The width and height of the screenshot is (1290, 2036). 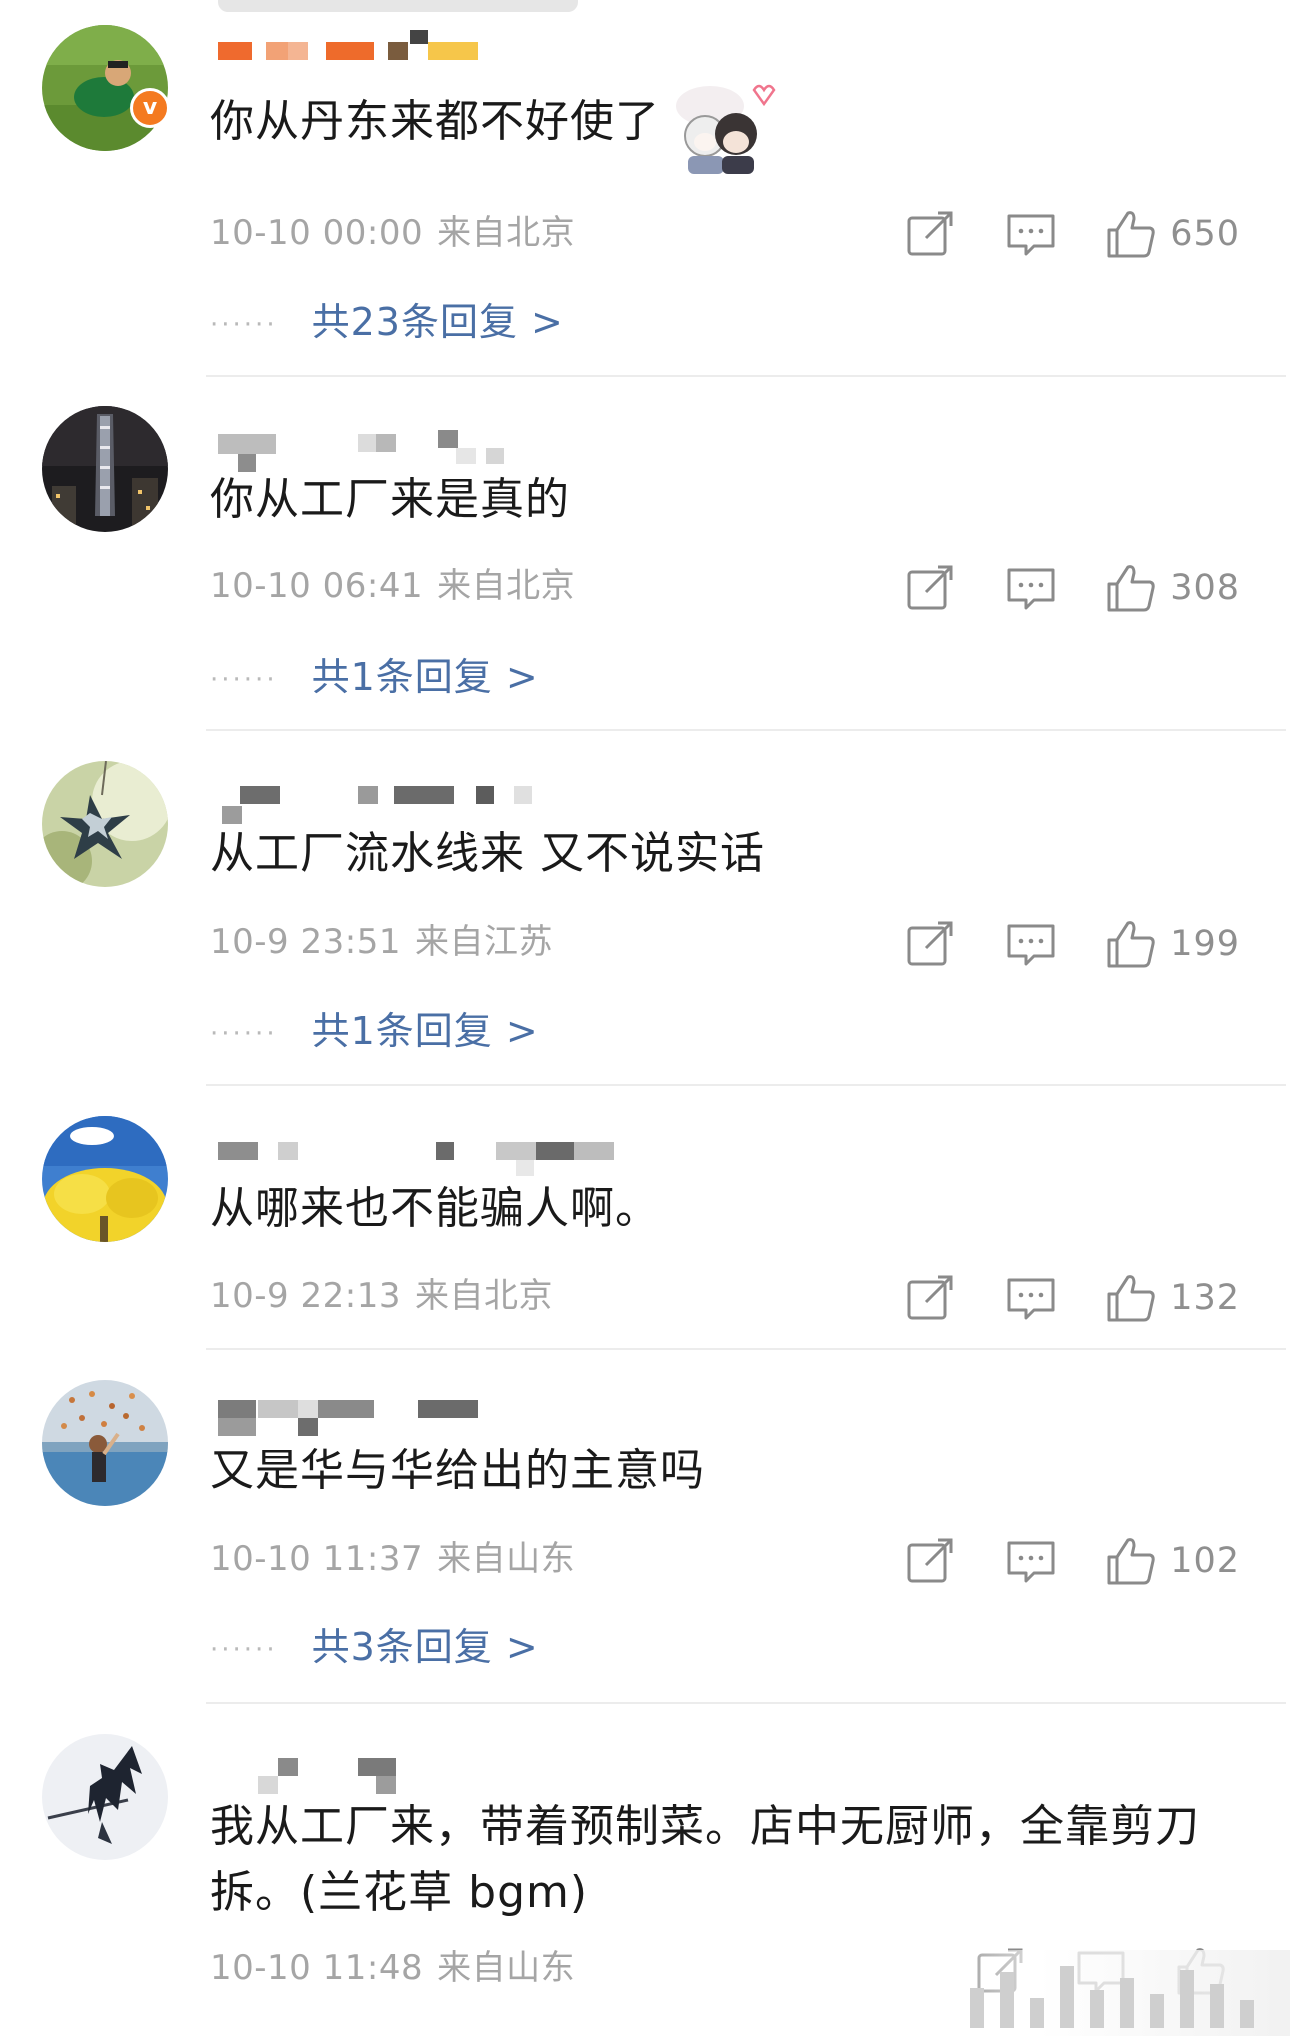 I want to click on comment-actions: 199, so click(x=1072, y=944).